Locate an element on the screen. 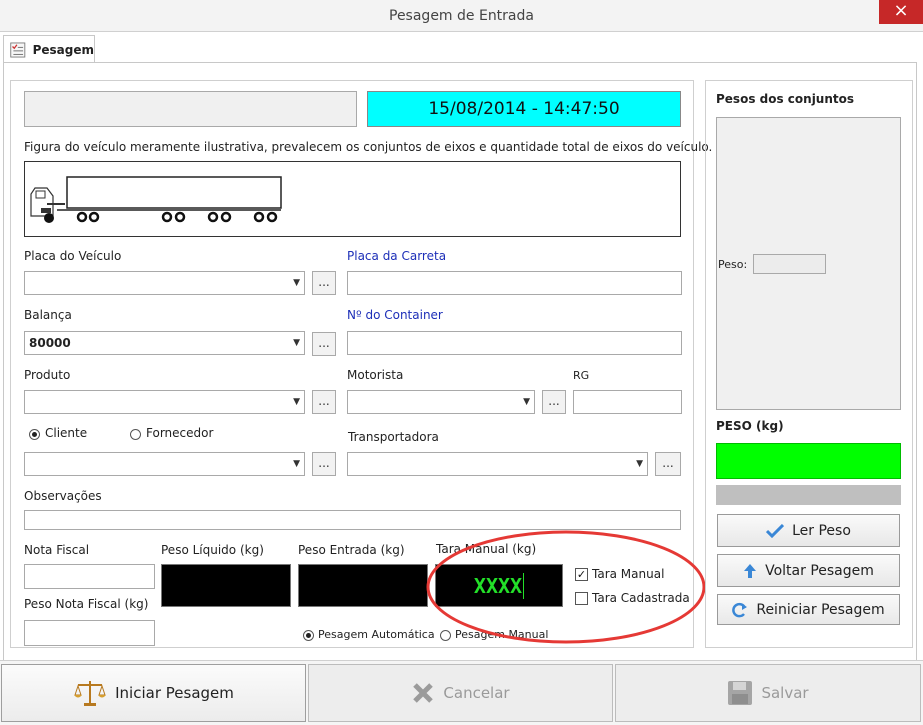  checklist-icon is located at coordinates (18, 49).